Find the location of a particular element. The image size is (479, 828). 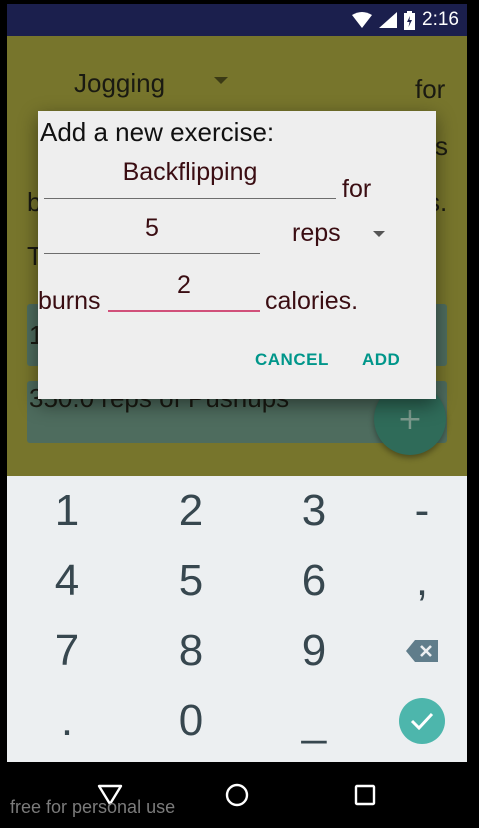

recents-button is located at coordinates (365, 795).